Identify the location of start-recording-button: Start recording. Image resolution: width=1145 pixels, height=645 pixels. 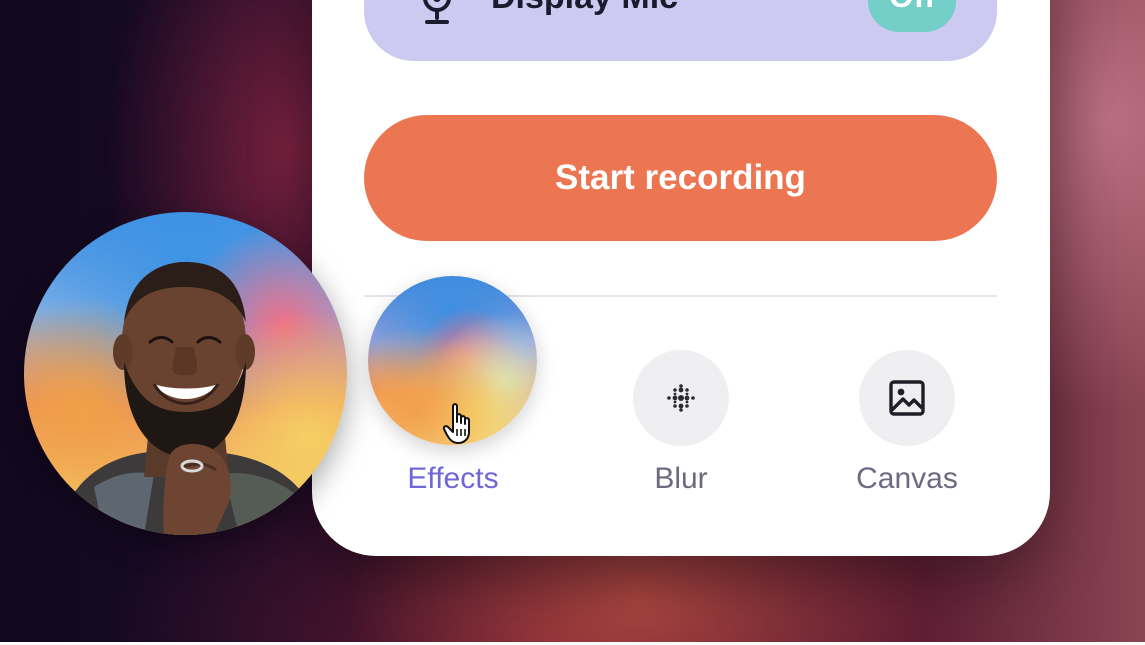
(680, 178).